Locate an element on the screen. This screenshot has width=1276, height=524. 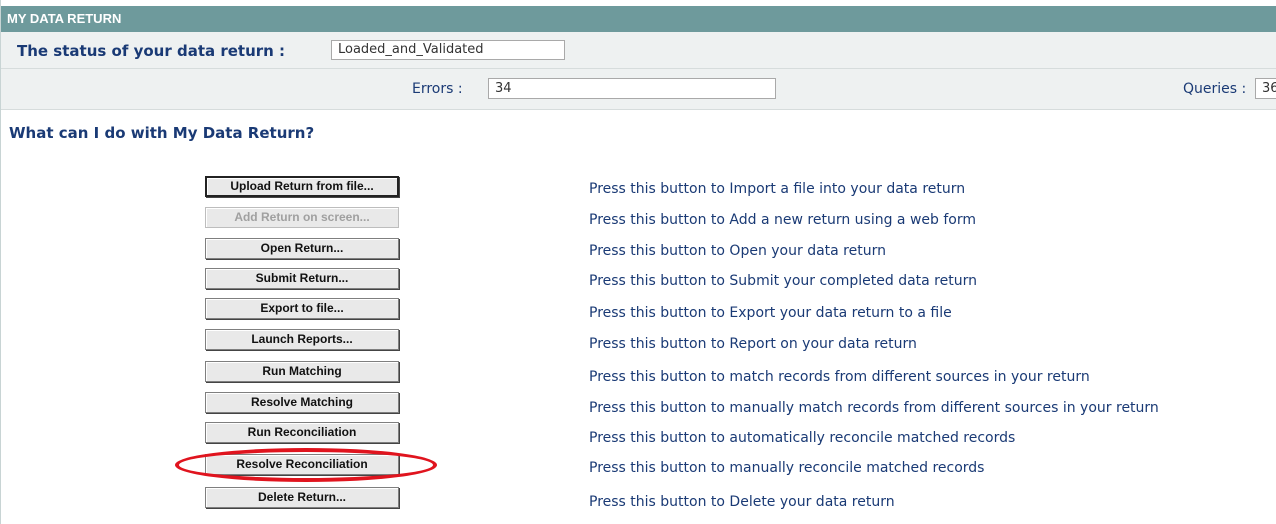
queries-field: 36 is located at coordinates (1265, 88).